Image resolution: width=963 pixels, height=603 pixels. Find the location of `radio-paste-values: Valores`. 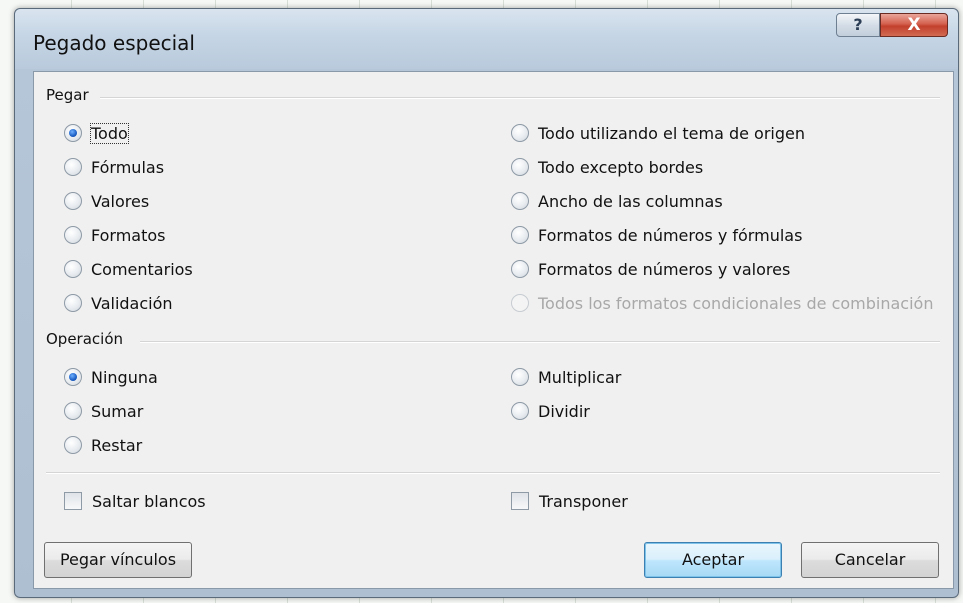

radio-paste-values: Valores is located at coordinates (106, 201).